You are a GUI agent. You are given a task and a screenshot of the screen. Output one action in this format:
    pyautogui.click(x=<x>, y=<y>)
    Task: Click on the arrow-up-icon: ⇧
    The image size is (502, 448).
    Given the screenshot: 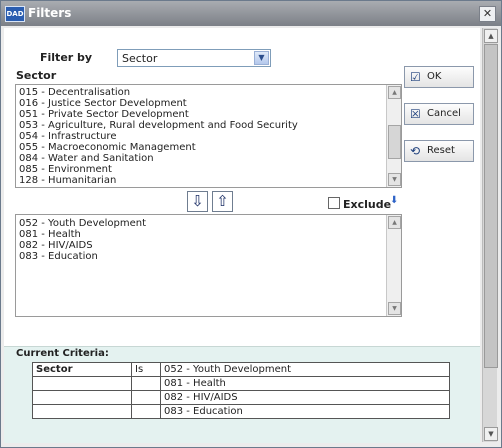 What is the action you would take?
    pyautogui.click(x=222, y=201)
    